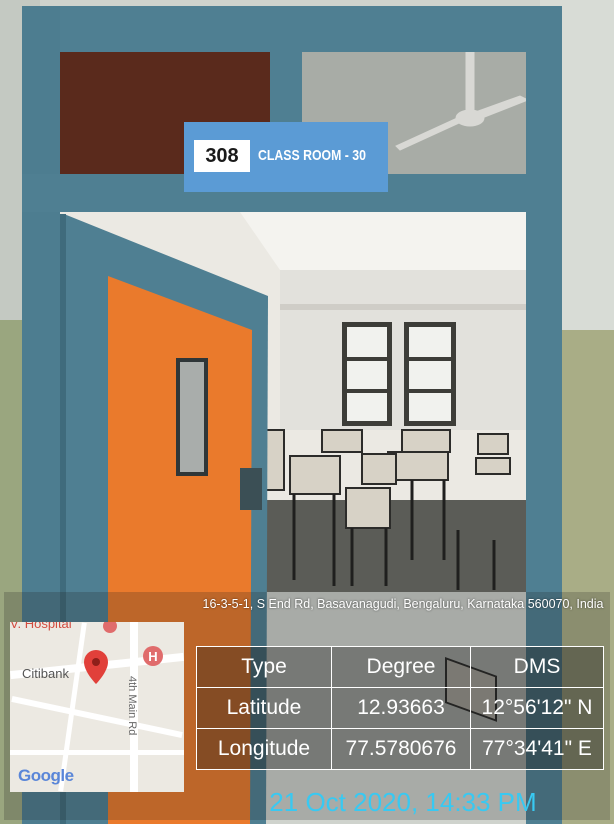  Describe the element at coordinates (264, 667) in the screenshot. I see `header-type: Type` at that location.